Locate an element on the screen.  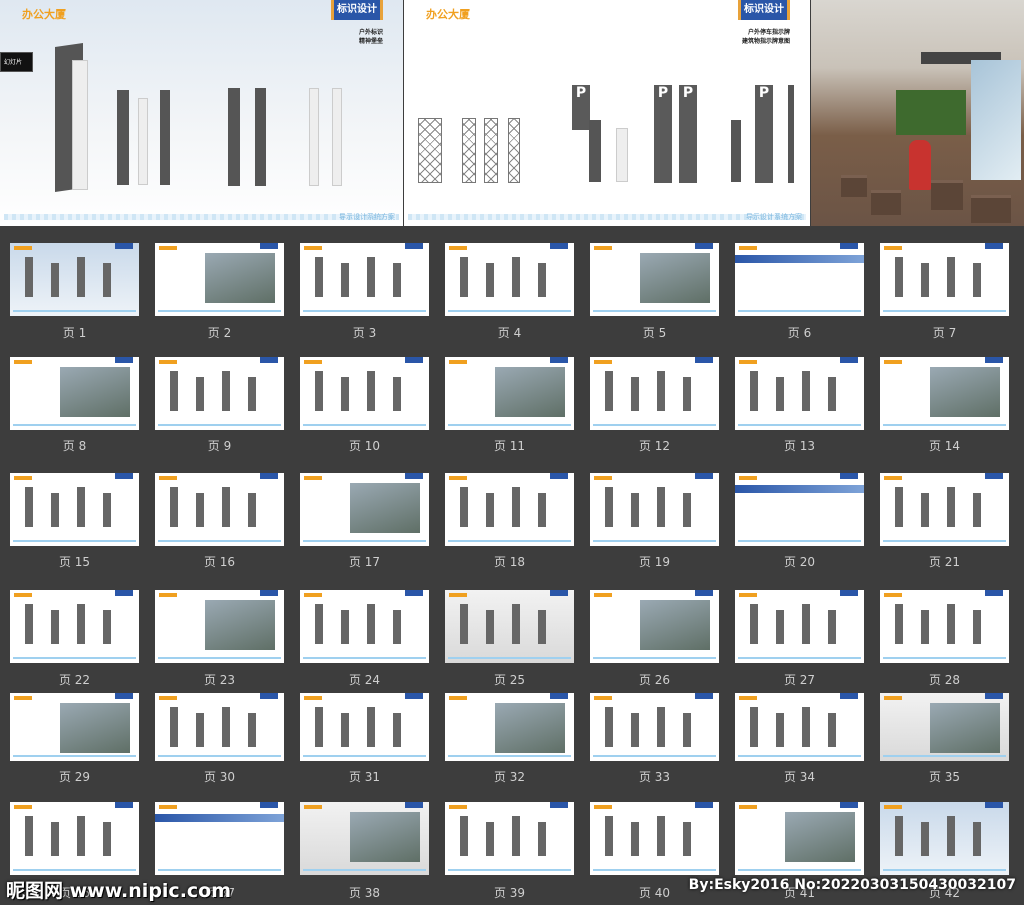
thumbnail-label: 页 9 is located at coordinates (219, 446).